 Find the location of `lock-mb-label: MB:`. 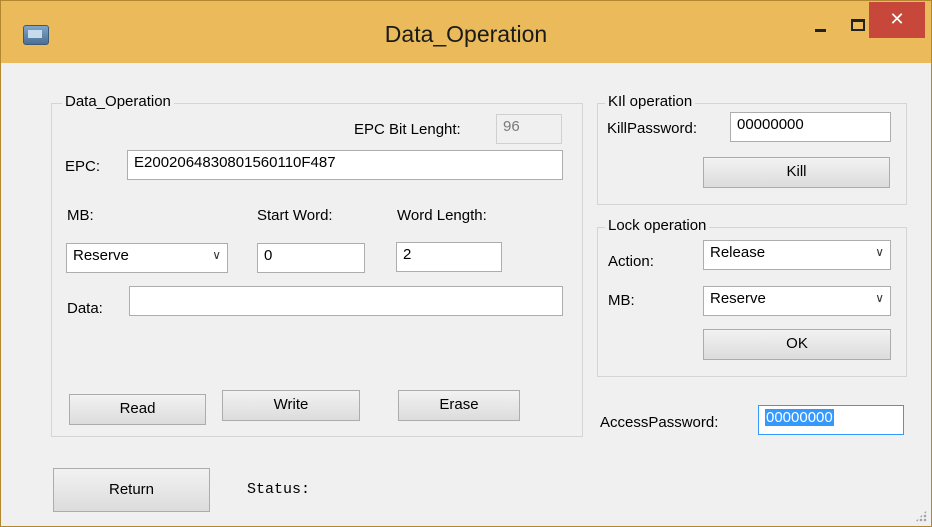

lock-mb-label: MB: is located at coordinates (621, 300).